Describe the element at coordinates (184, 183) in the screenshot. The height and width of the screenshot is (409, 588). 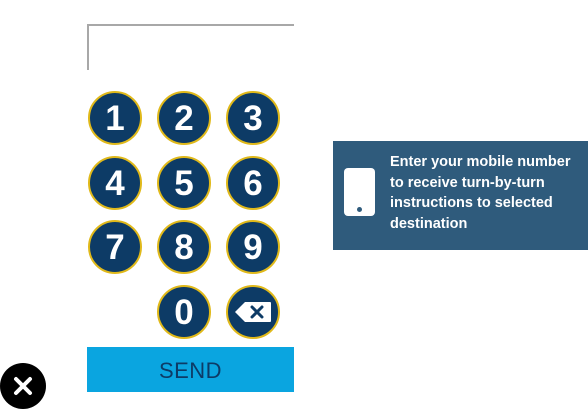
I see `key-5: 5` at that location.